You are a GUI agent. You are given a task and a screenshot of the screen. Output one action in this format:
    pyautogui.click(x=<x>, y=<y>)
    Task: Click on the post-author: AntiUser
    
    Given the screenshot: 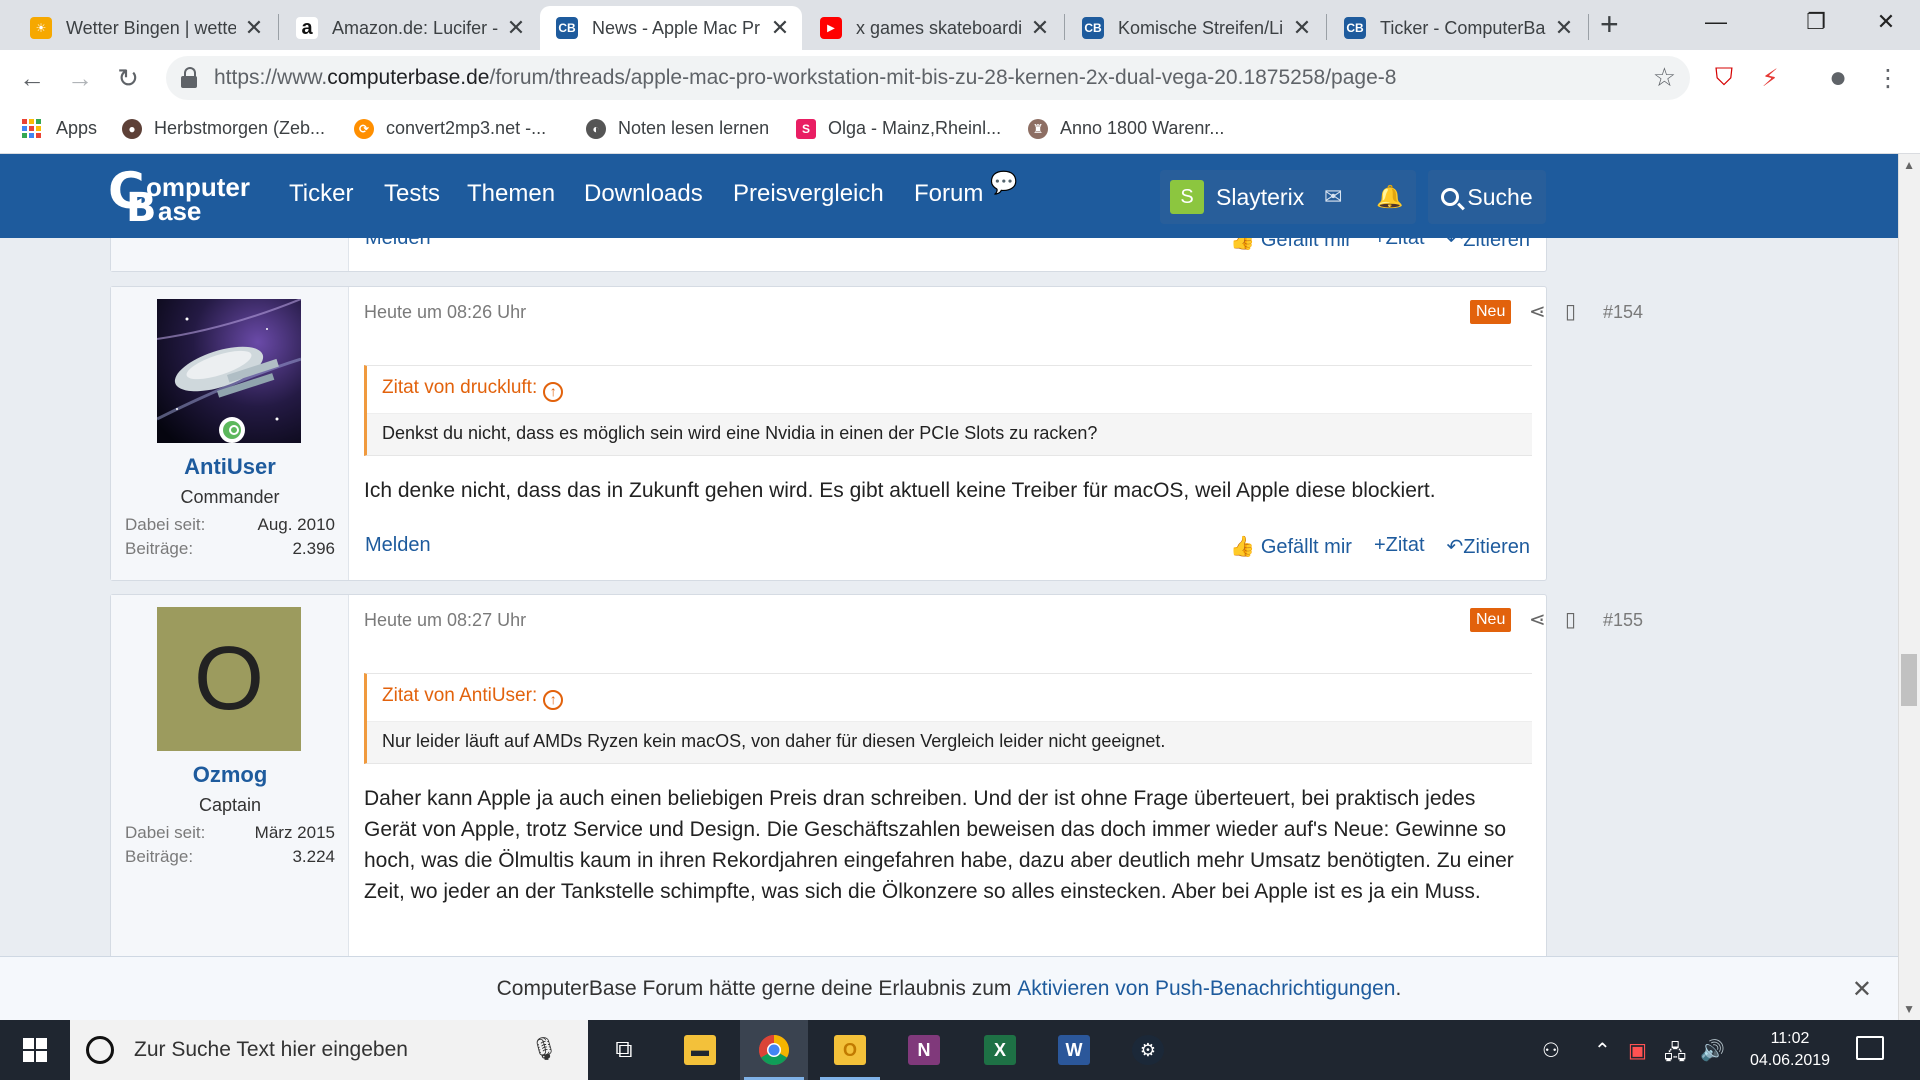 What is the action you would take?
    pyautogui.click(x=230, y=467)
    